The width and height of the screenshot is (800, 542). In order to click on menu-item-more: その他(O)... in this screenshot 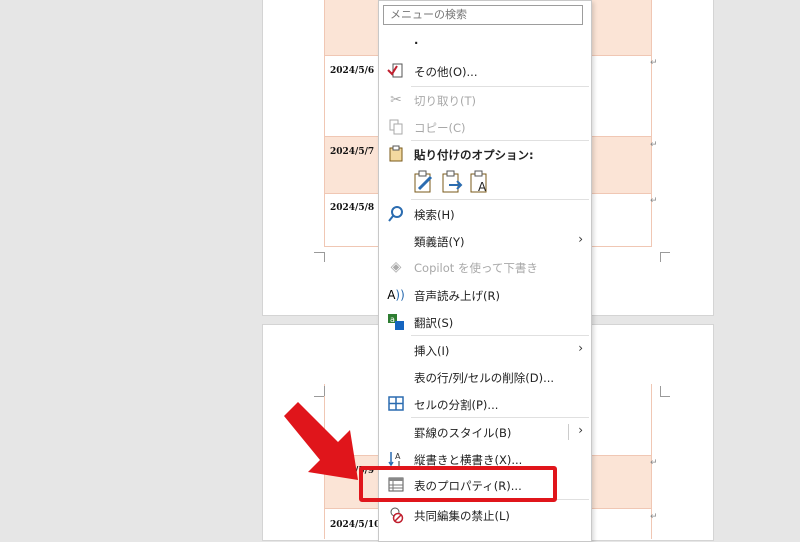, I will do `click(485, 71)`.